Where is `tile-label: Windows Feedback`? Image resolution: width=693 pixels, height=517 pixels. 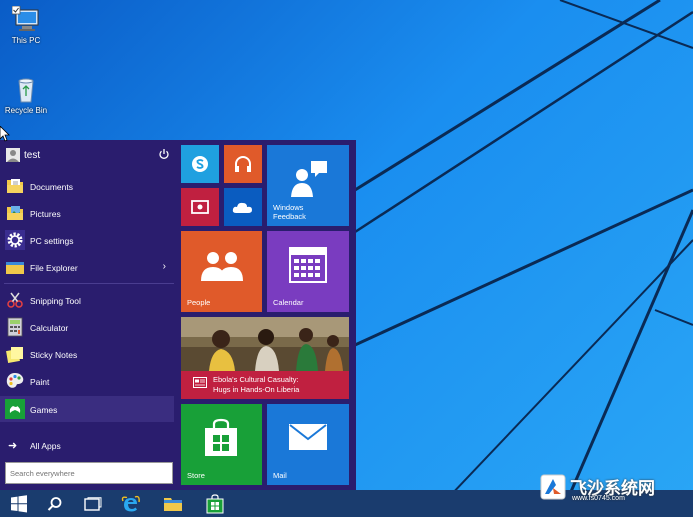
tile-label: Windows Feedback is located at coordinates (289, 212).